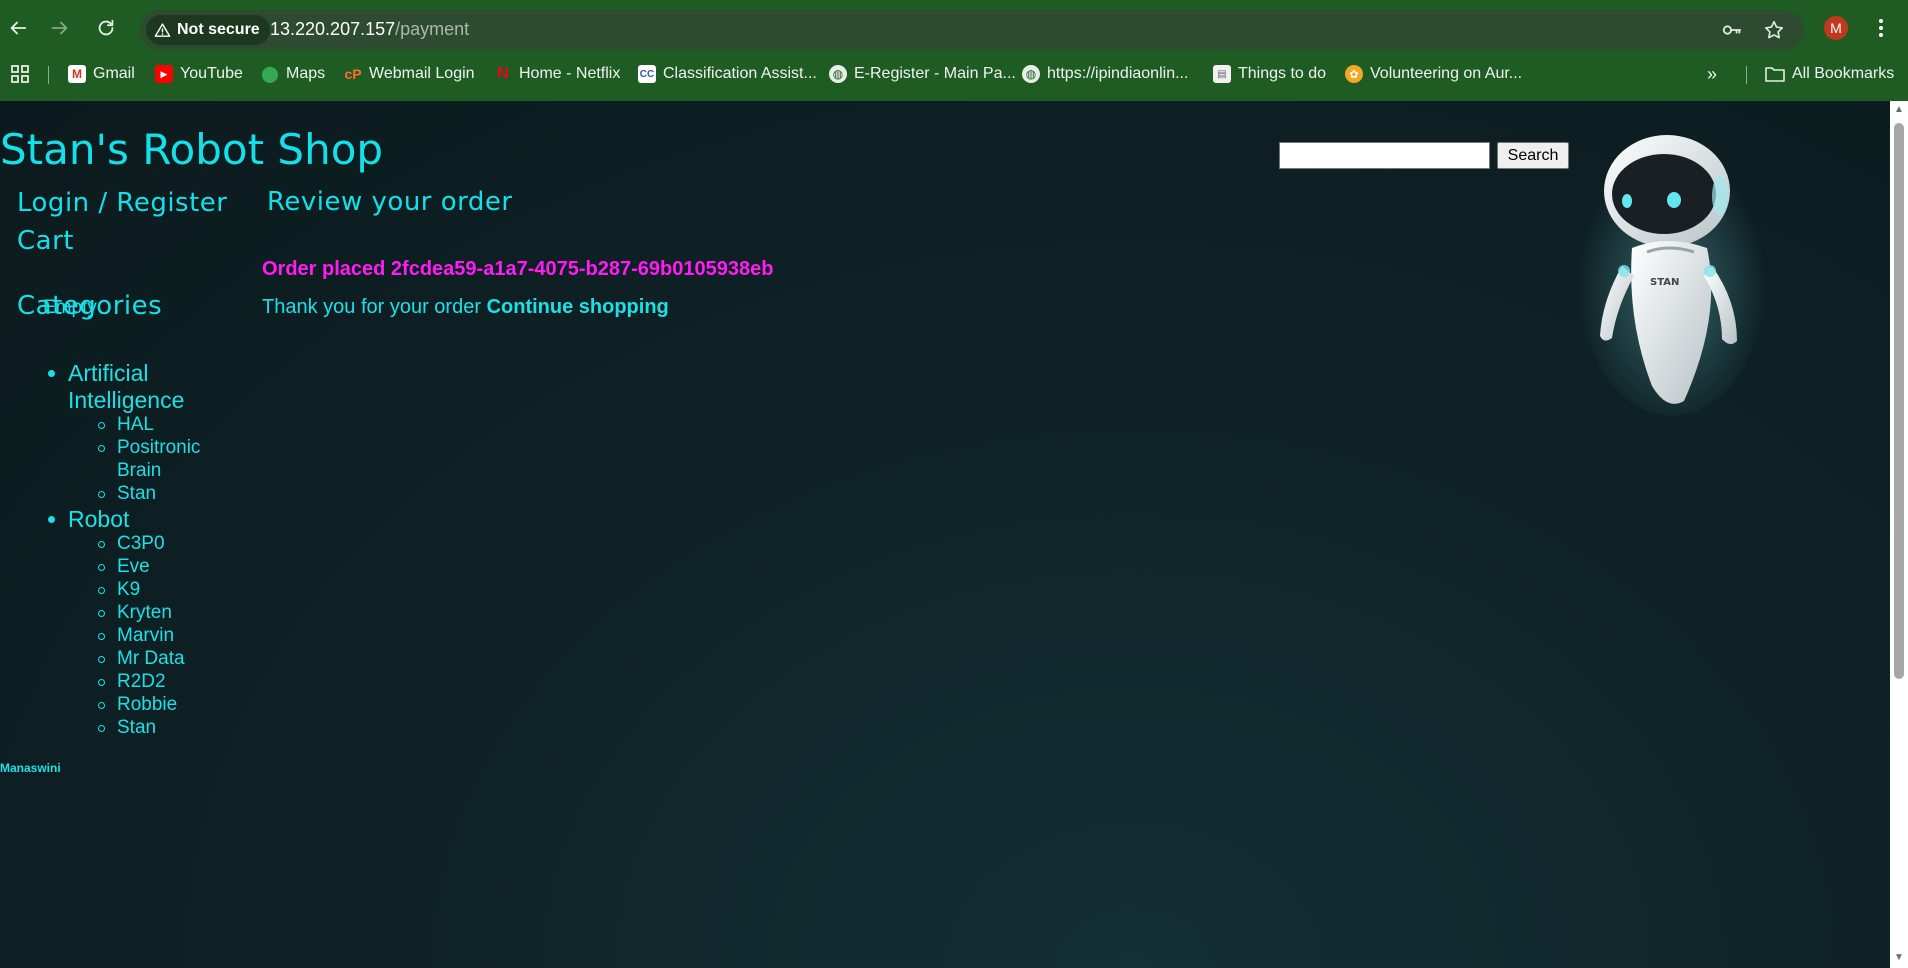  What do you see at coordinates (191, 149) in the screenshot?
I see `site-title: Stan's Robot Shop` at bounding box center [191, 149].